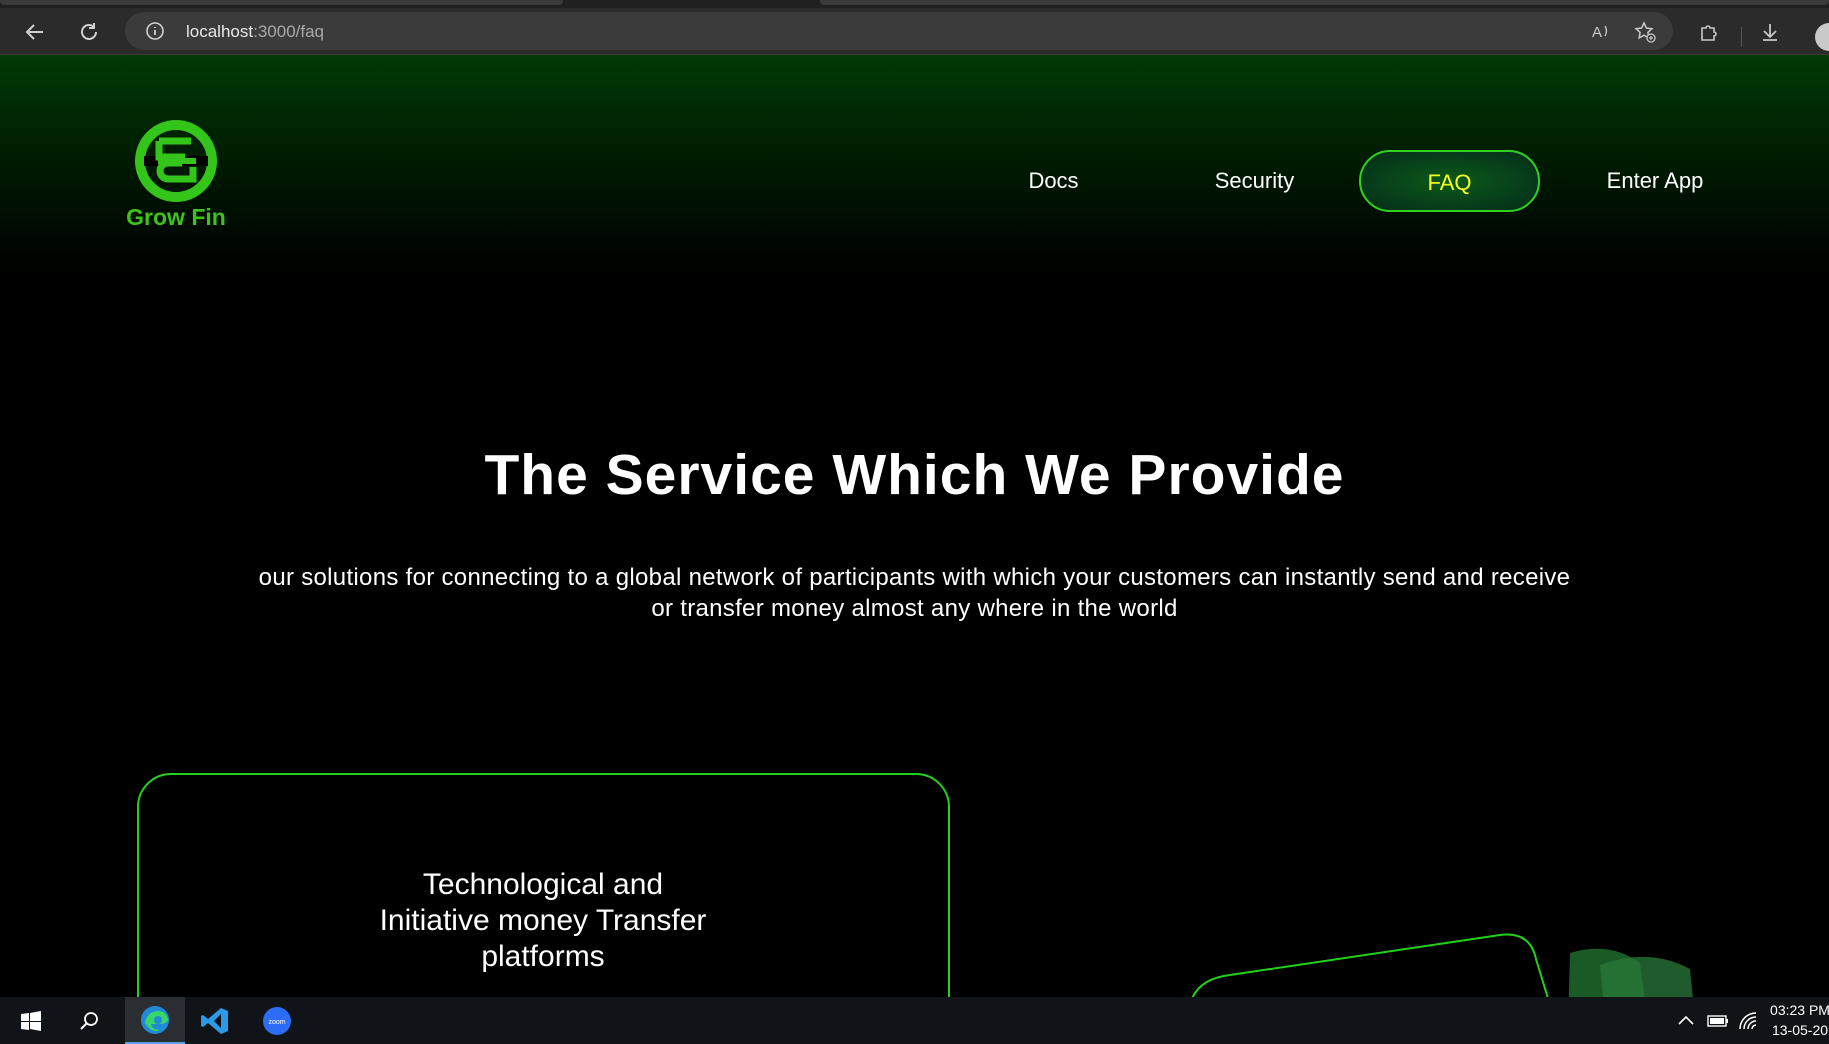 Image resolution: width=1829 pixels, height=1044 pixels. Describe the element at coordinates (1655, 181) in the screenshot. I see `nav-enter-app: Enter App` at that location.